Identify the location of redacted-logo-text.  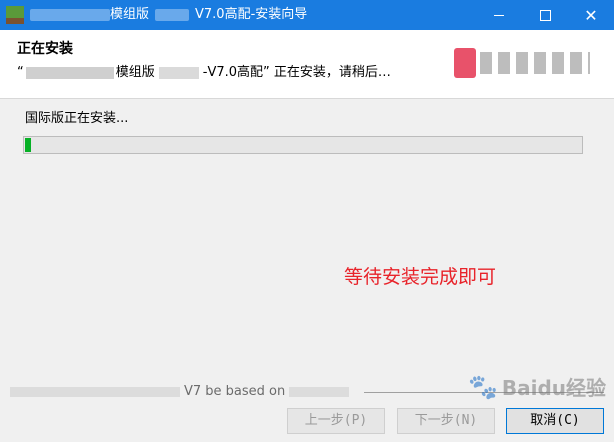
(535, 63).